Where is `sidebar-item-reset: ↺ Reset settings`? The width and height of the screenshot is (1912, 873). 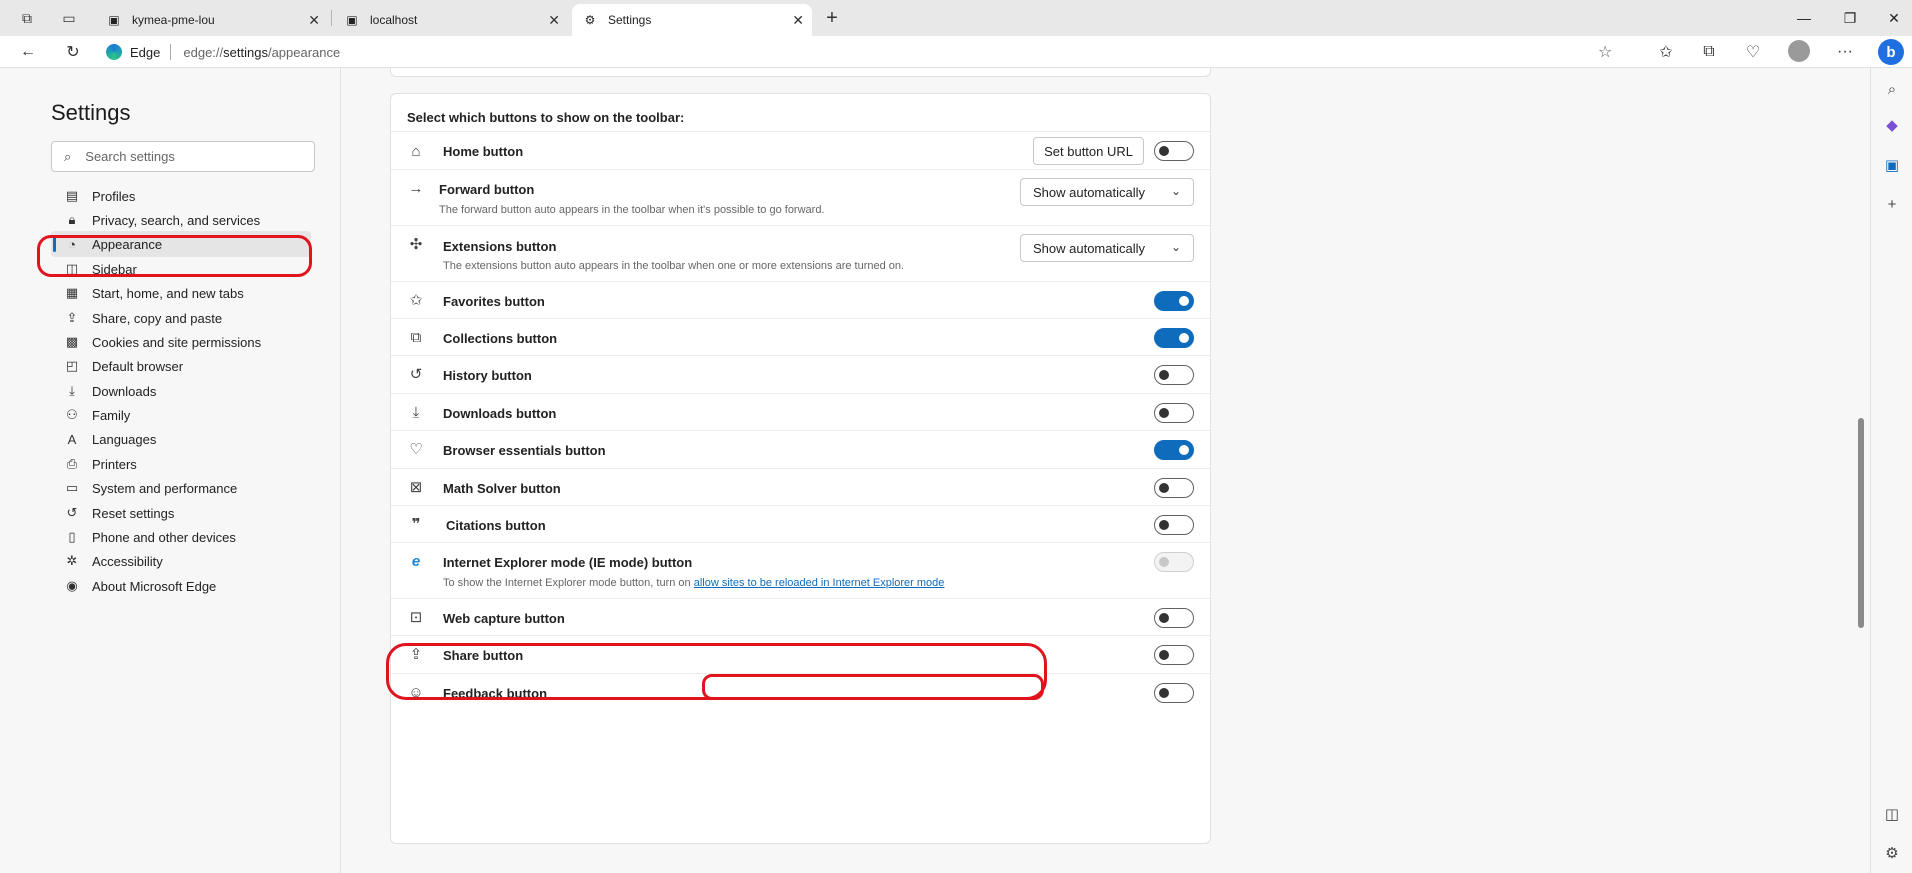
sidebar-item-reset: ↺ Reset settings is located at coordinates (181, 513).